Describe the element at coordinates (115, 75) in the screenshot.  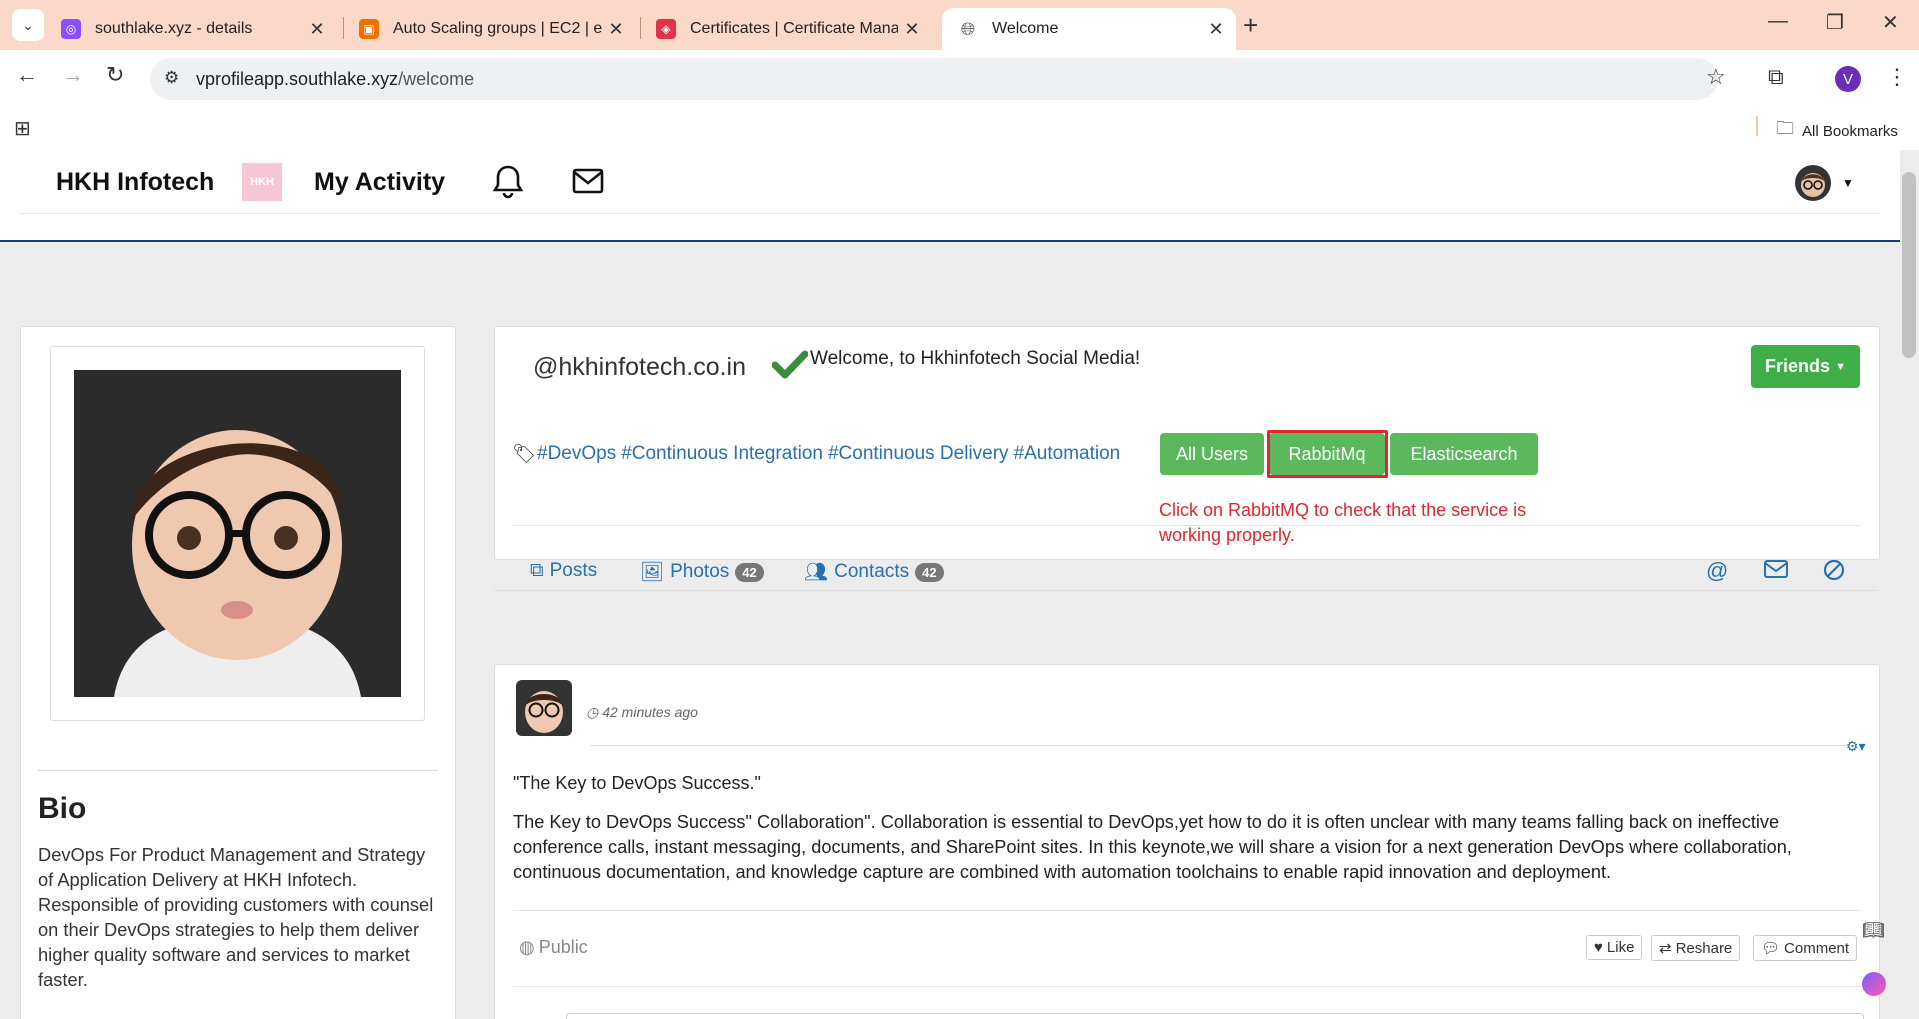
I see `reload-icon: ↻` at that location.